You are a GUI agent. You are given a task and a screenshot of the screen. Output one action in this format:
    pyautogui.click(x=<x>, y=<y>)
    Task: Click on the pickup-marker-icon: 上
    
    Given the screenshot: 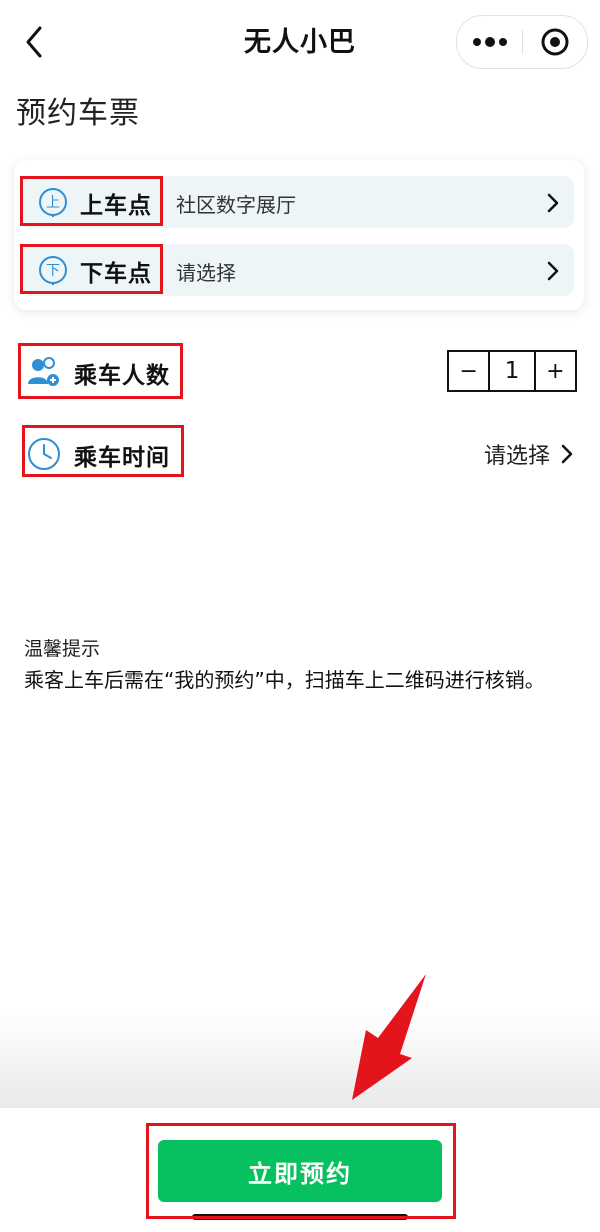 What is the action you would take?
    pyautogui.click(x=53, y=202)
    